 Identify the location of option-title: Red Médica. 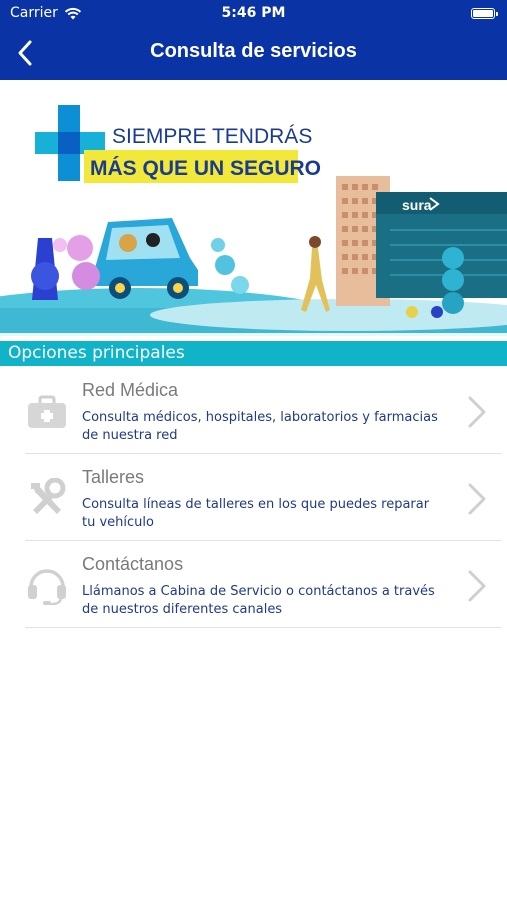
(130, 390).